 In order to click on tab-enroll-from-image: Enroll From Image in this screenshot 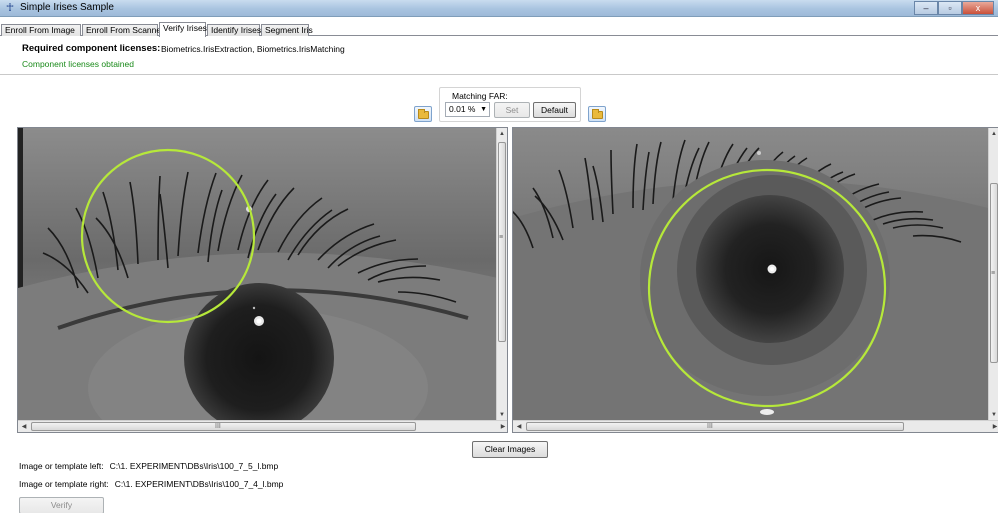, I will do `click(41, 30)`.